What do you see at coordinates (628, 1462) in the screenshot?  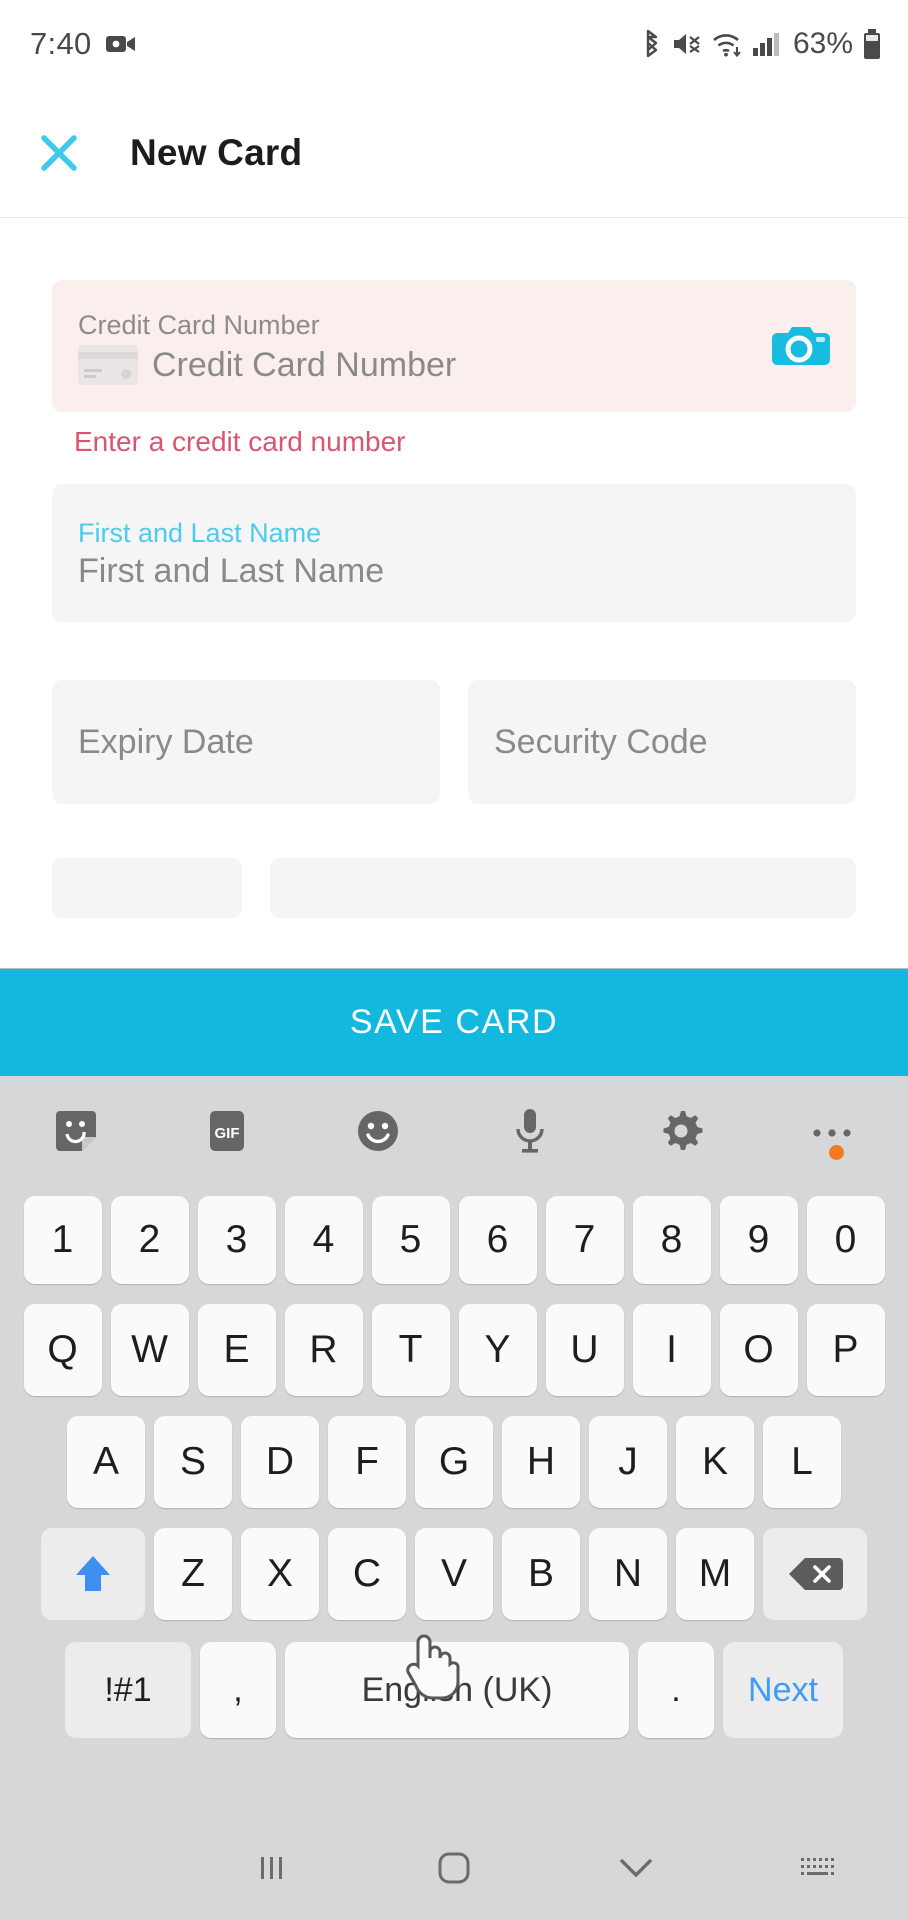 I see `key-j: J` at bounding box center [628, 1462].